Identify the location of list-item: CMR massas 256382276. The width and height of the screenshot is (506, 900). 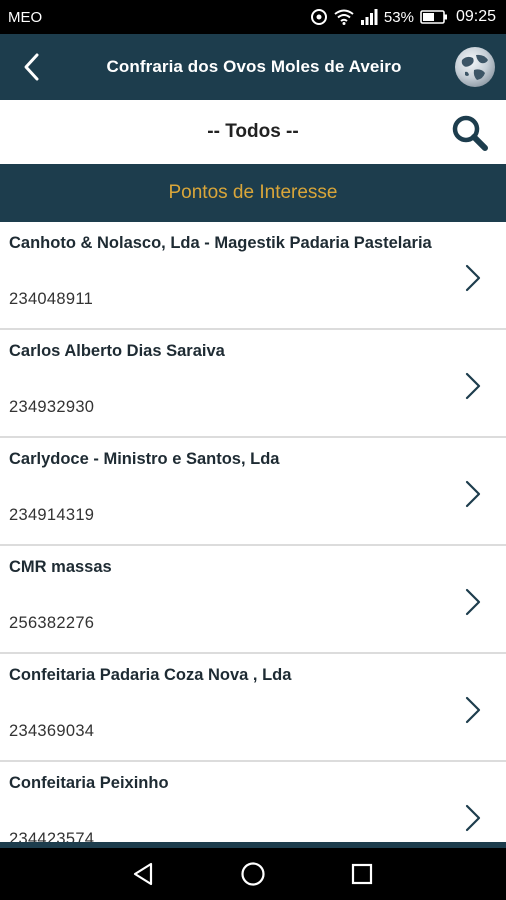
(253, 600).